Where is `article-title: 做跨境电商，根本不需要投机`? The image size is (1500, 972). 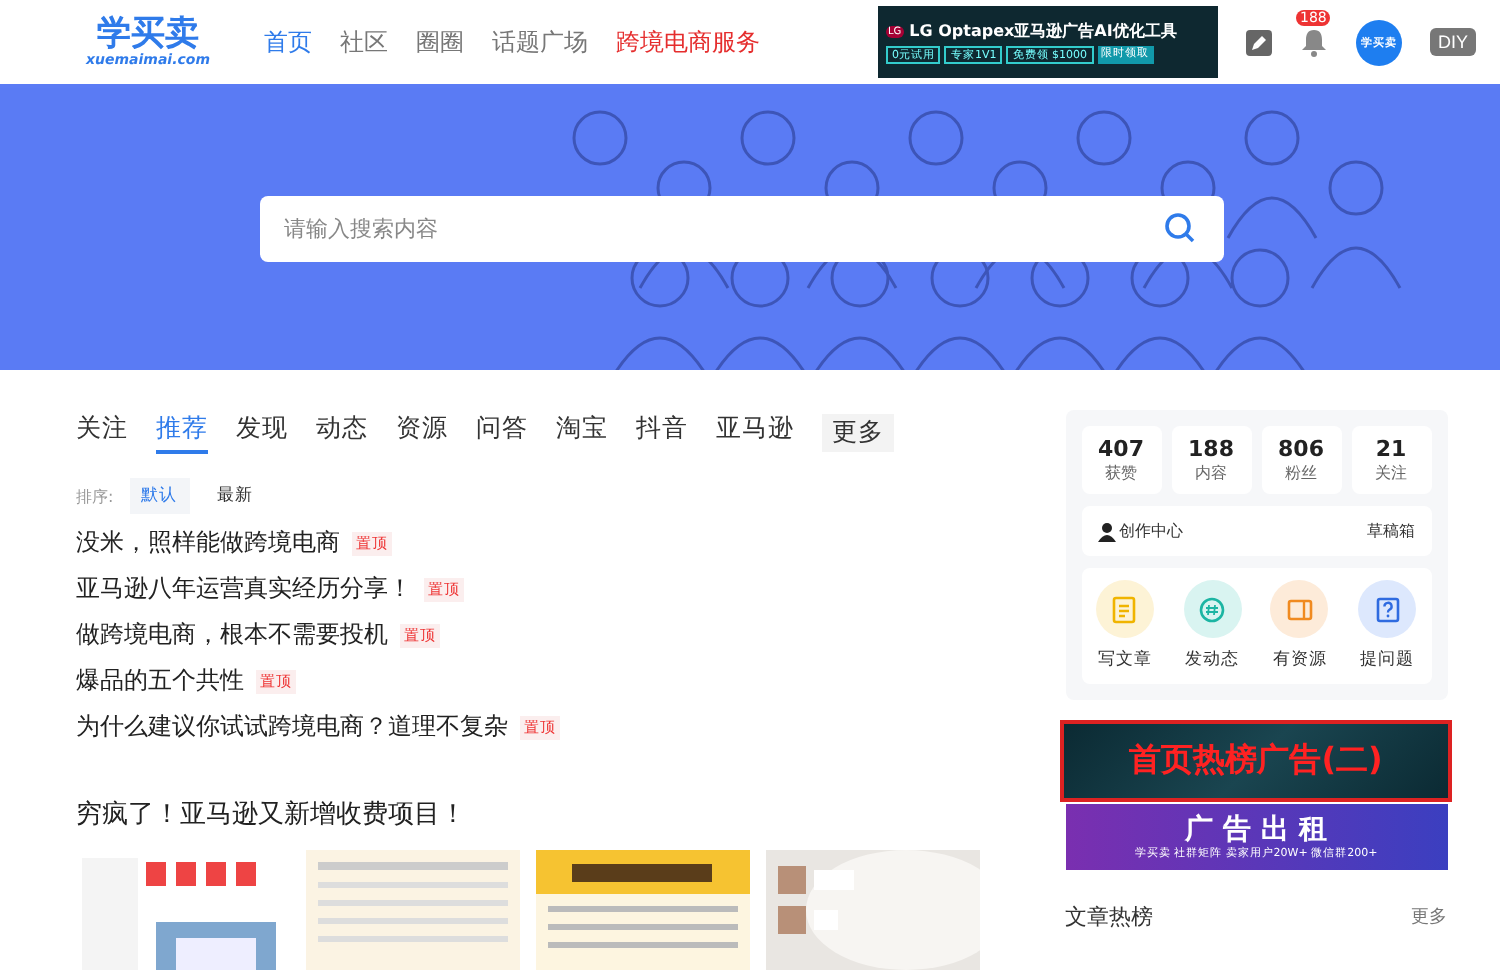
article-title: 做跨境电商，根本不需要投机 is located at coordinates (232, 635).